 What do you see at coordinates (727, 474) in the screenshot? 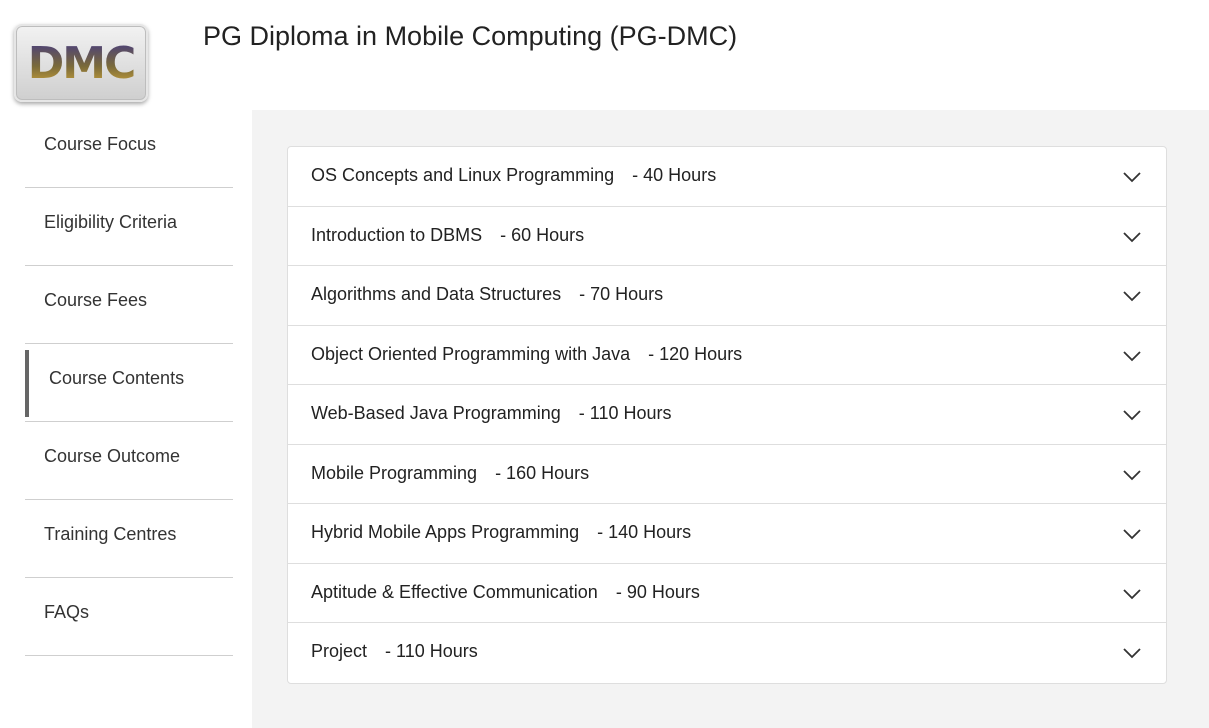
I see `accordion-item: Mobile Programming - 160 Hours` at bounding box center [727, 474].